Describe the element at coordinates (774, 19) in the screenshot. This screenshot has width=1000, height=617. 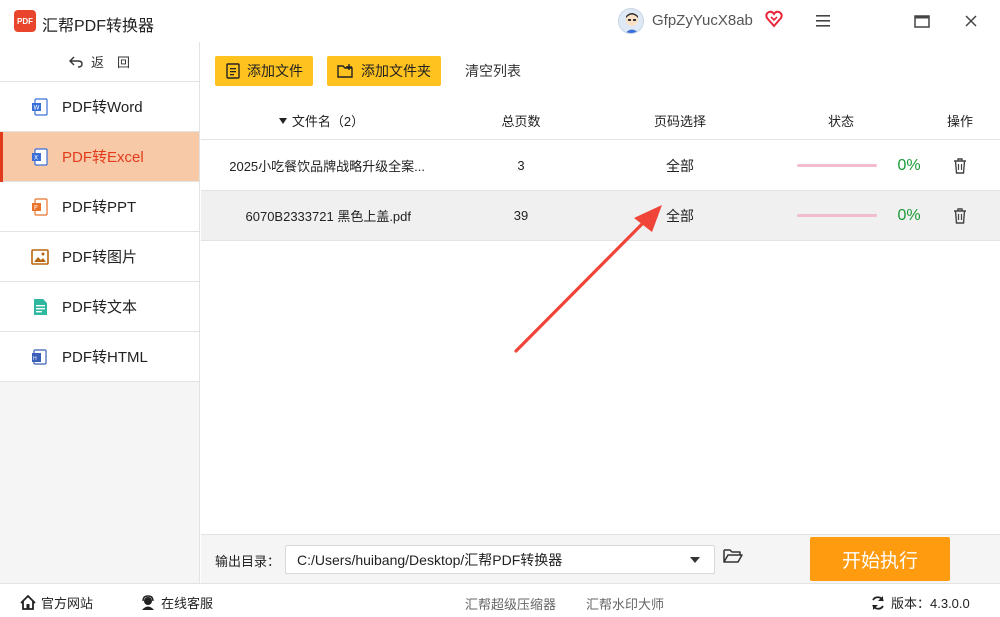
I see `vip-heart-icon` at that location.